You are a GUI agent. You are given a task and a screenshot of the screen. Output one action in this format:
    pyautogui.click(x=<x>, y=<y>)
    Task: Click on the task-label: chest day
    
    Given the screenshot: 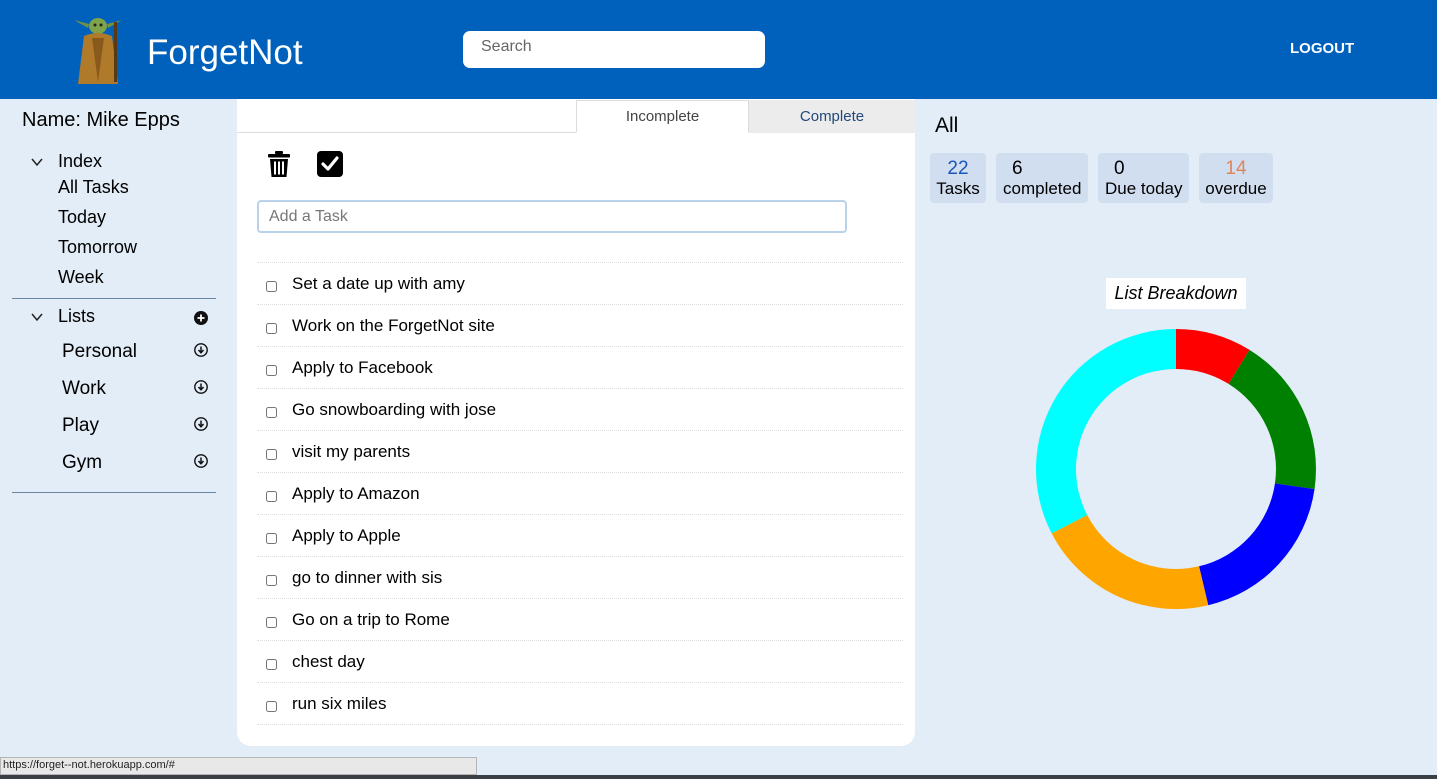 What is the action you would take?
    pyautogui.click(x=328, y=662)
    